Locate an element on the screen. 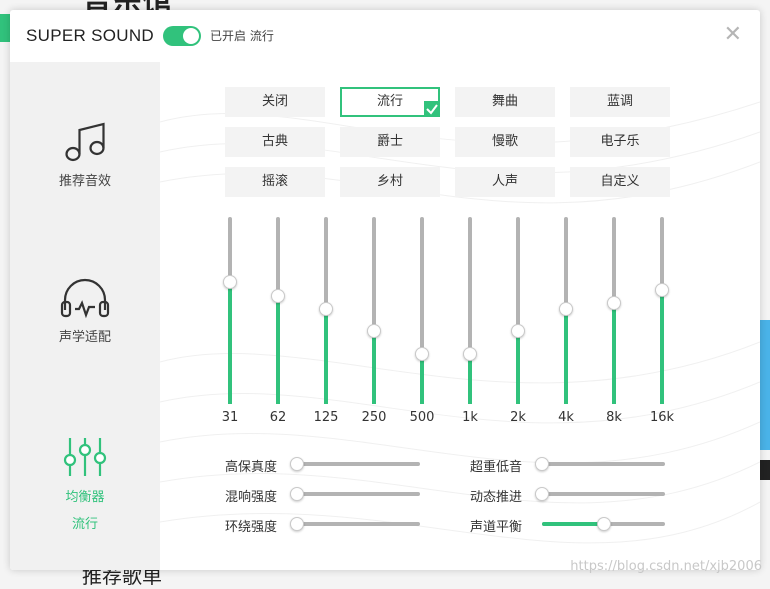 The height and width of the screenshot is (589, 770). preset-button: 爵士 is located at coordinates (390, 142).